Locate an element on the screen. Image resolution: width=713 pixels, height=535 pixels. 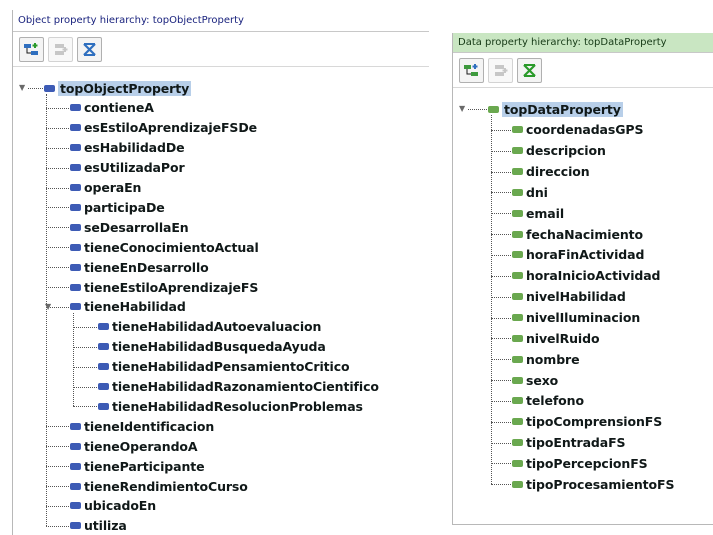
property-label: sexo is located at coordinates (542, 380).